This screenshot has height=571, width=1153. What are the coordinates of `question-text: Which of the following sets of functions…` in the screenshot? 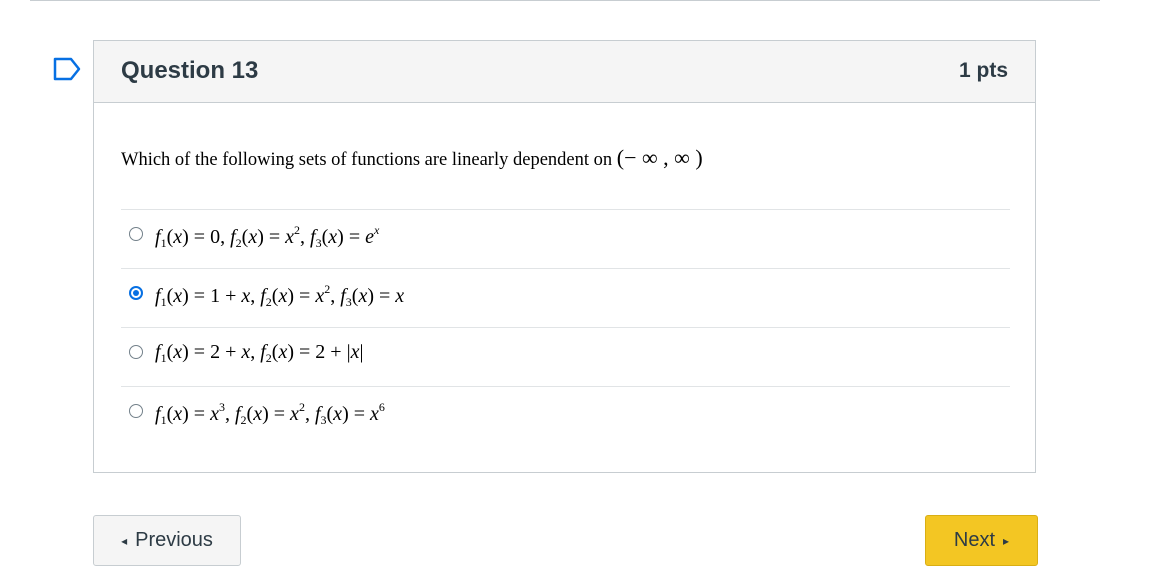 It's located at (412, 158).